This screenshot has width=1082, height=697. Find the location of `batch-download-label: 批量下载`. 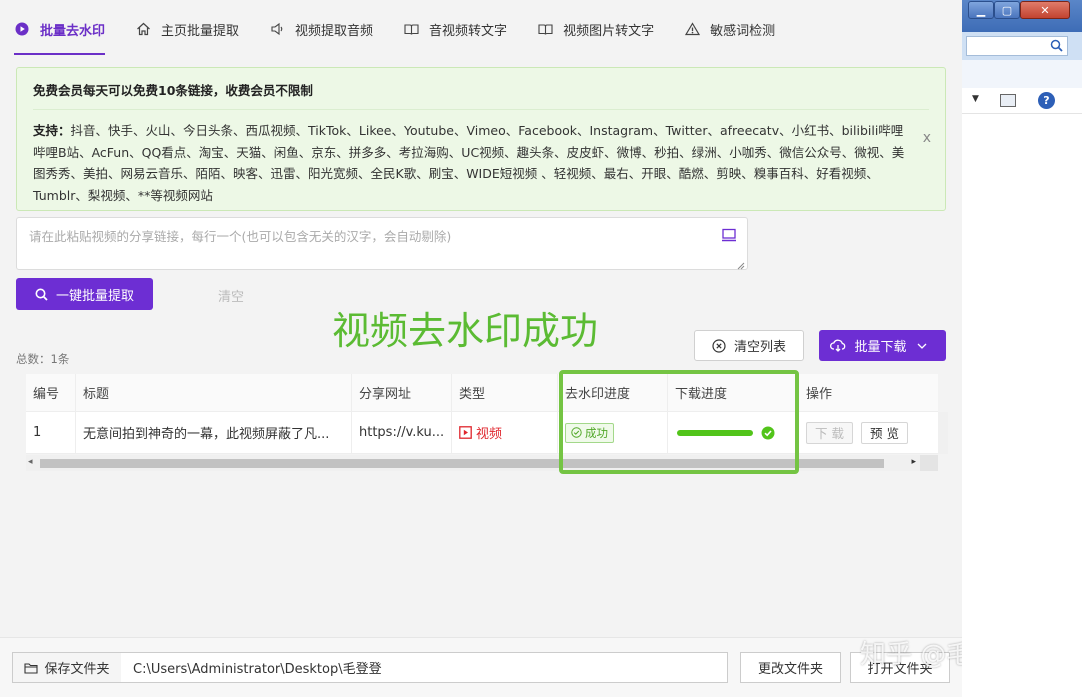

batch-download-label: 批量下载 is located at coordinates (880, 347).